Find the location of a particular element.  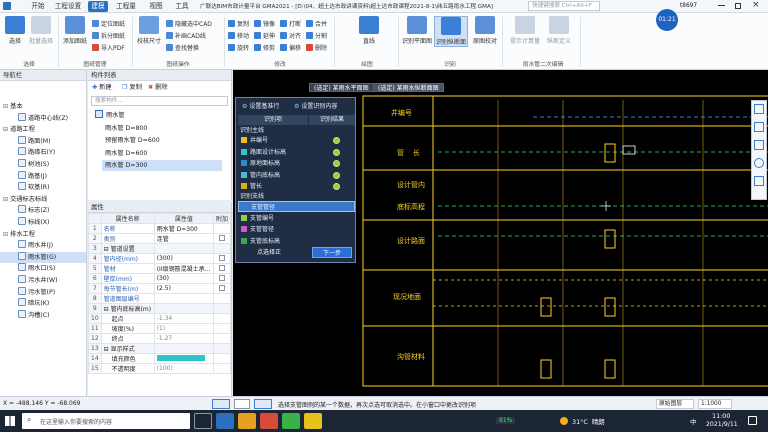

recognize-plan-button: 识别平面图 is located at coordinates (417, 30).